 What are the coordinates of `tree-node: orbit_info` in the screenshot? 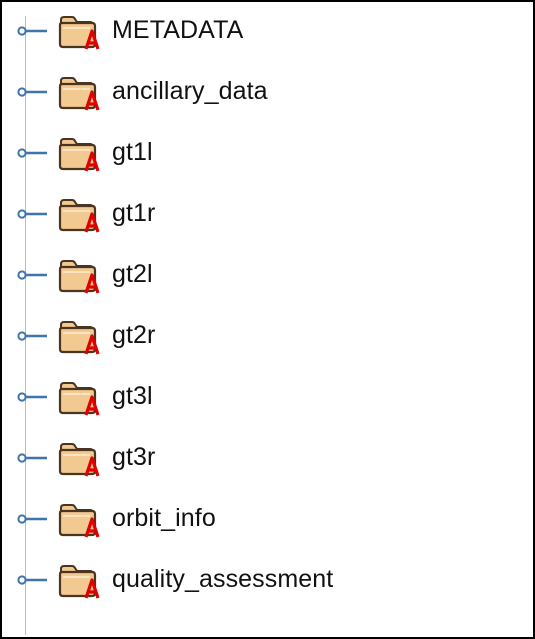 It's located at (262, 518).